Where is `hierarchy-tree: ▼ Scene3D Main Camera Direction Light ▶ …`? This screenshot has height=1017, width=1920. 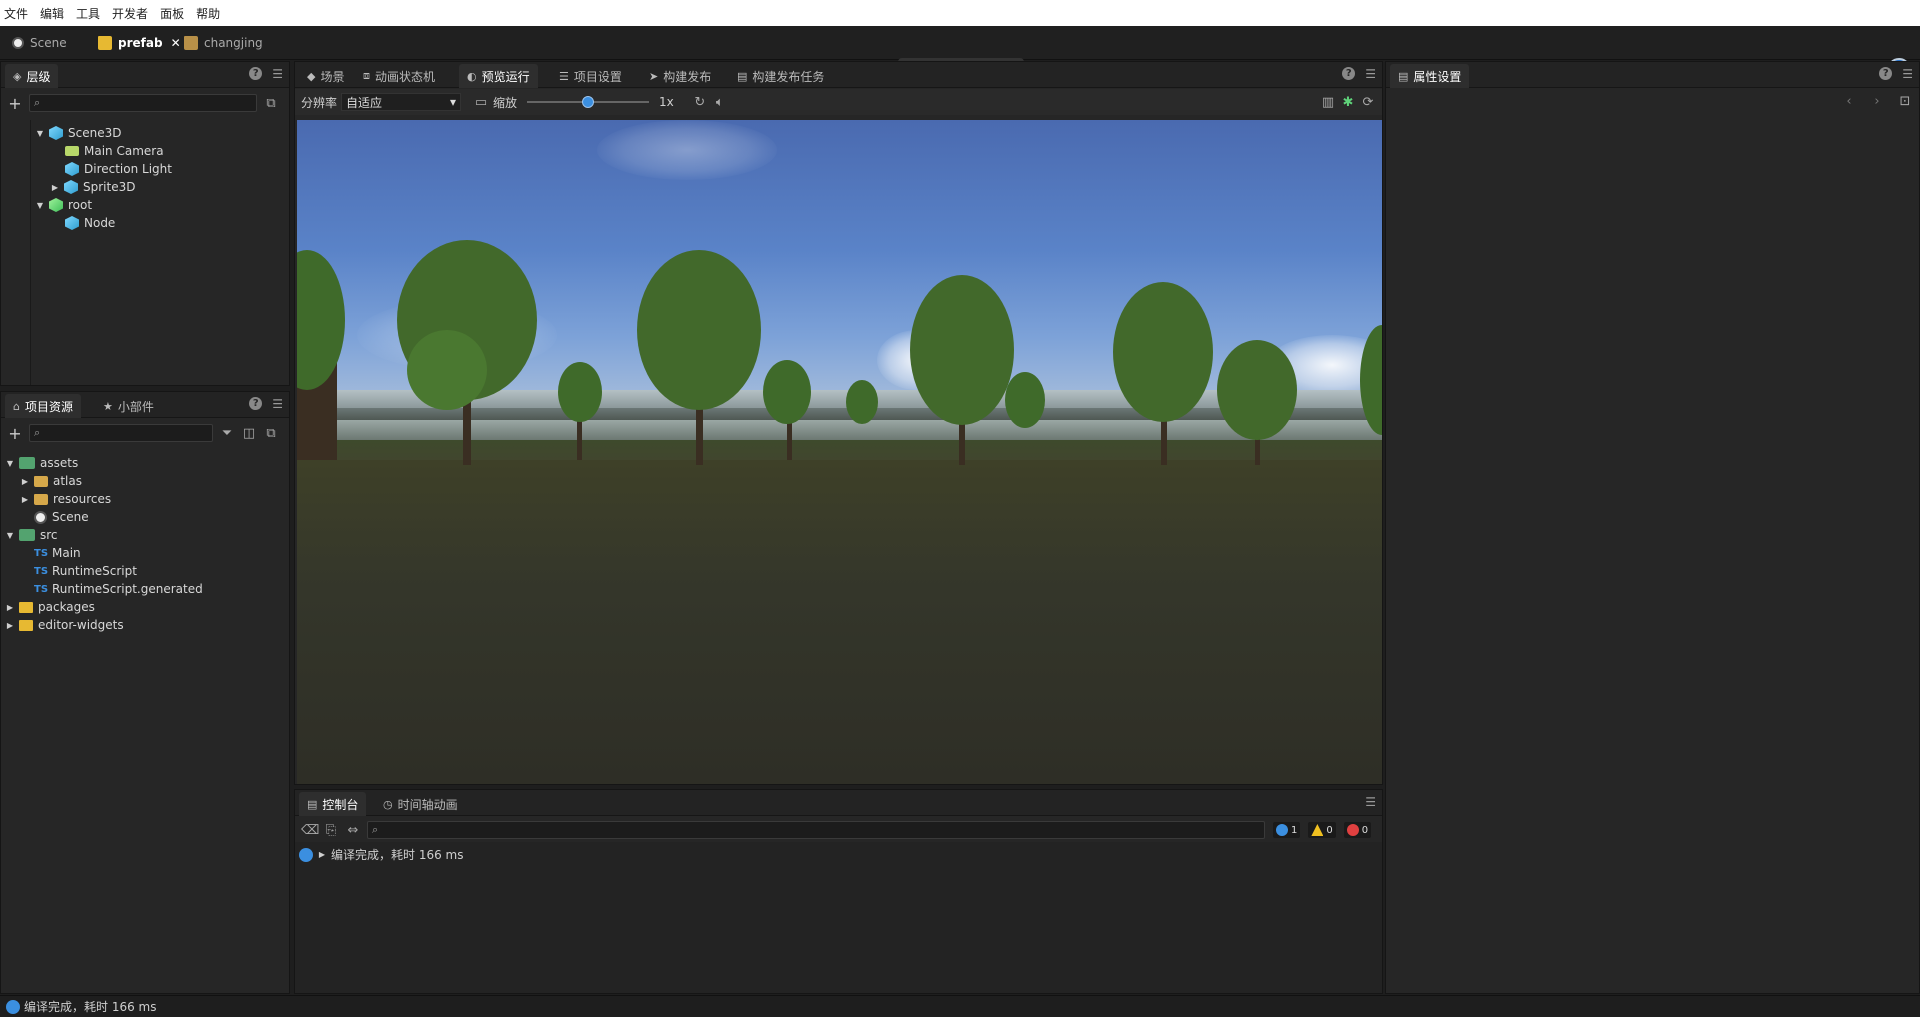
hierarchy-tree: ▼ Scene3D Main Camera Direction Light ▶ … is located at coordinates (145, 252).